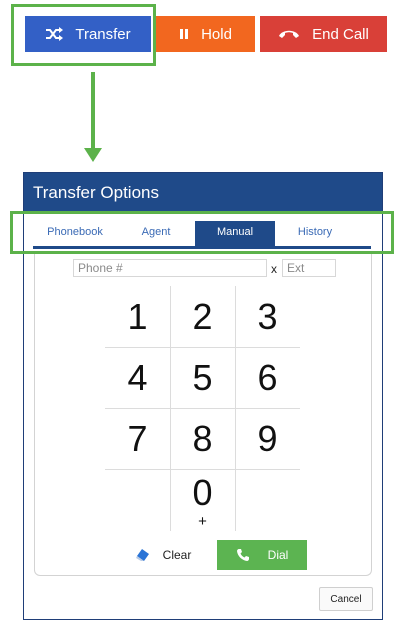  I want to click on keypad-key-3: 3, so click(267, 316).